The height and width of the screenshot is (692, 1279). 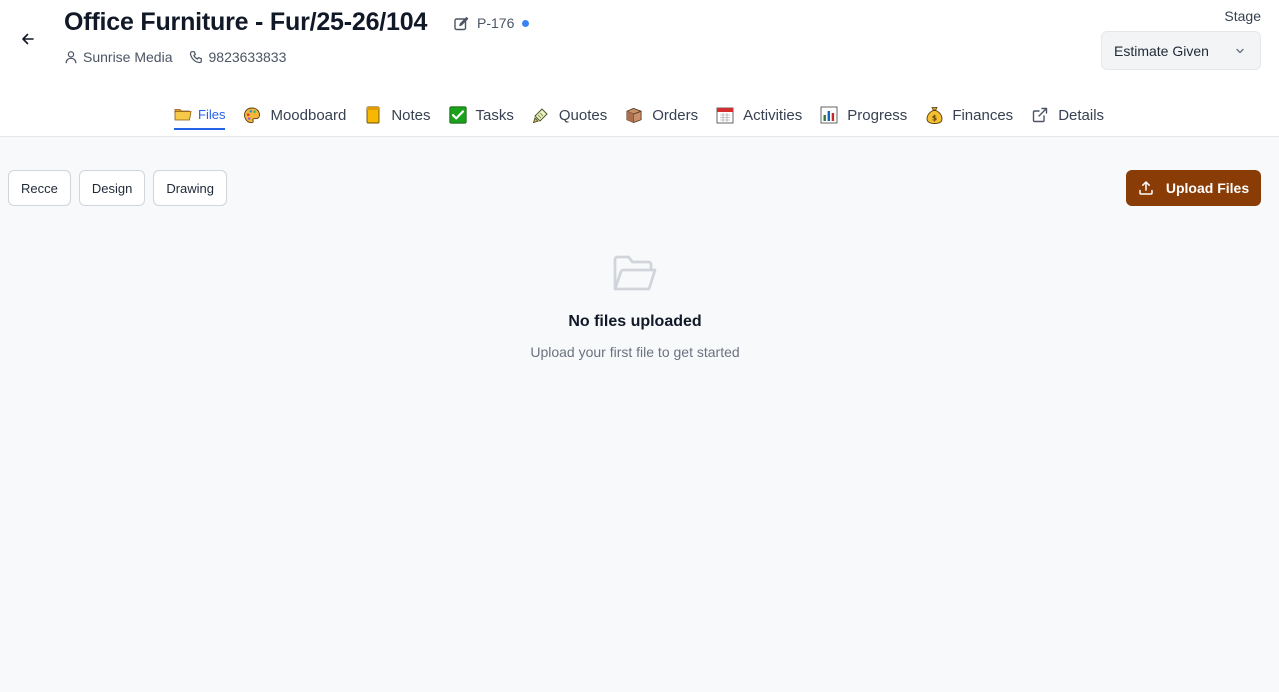 What do you see at coordinates (190, 188) in the screenshot?
I see `filter-drawing-button: Drawing` at bounding box center [190, 188].